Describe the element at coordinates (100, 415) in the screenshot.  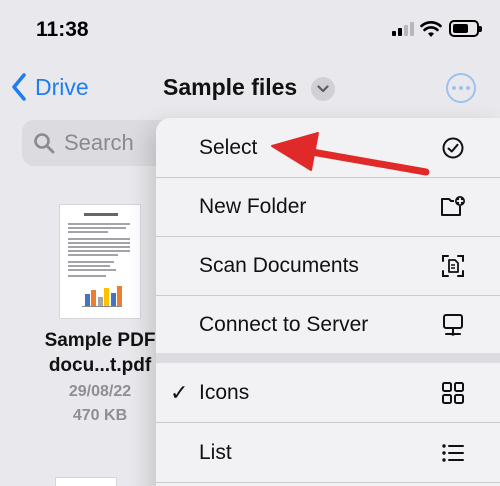
I see `file-size: 470 KB` at that location.